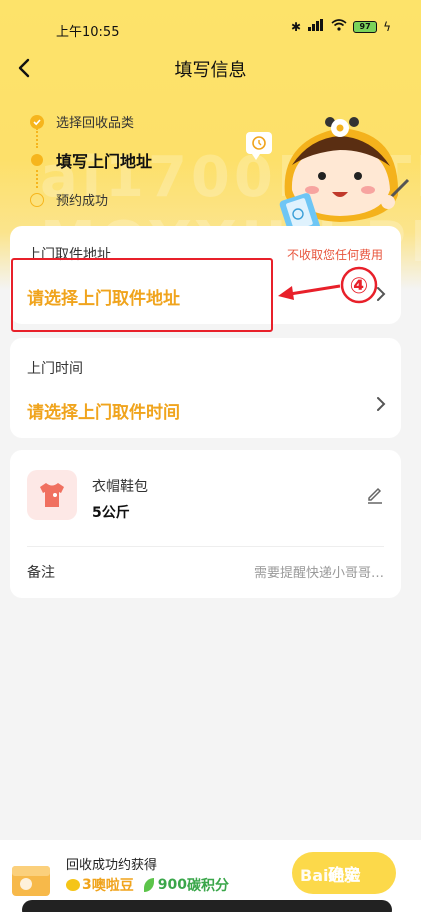  I want to click on step-label: 选择回收品类, so click(95, 123).